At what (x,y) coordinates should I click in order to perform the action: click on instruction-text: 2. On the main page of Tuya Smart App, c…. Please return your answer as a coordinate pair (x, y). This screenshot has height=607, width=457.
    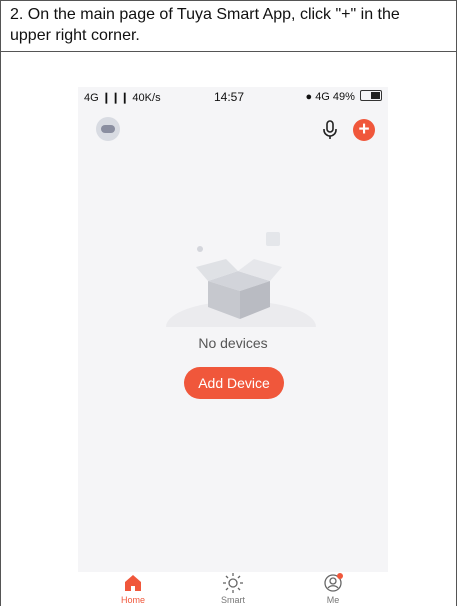
    Looking at the image, I should click on (205, 25).